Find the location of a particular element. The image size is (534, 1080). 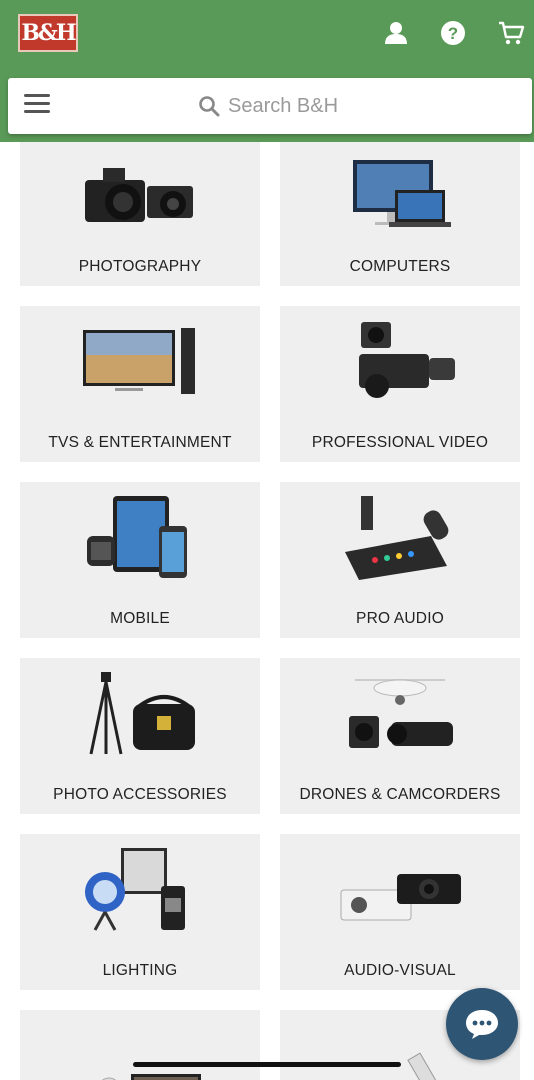

category-lighting: LIGHTING is located at coordinates (140, 912).